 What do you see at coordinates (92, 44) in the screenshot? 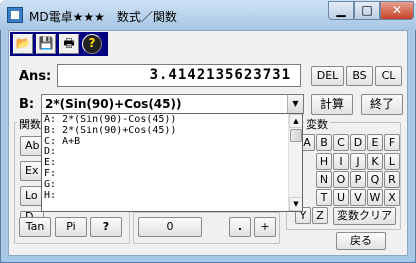
I see `help-icon: ?` at bounding box center [92, 44].